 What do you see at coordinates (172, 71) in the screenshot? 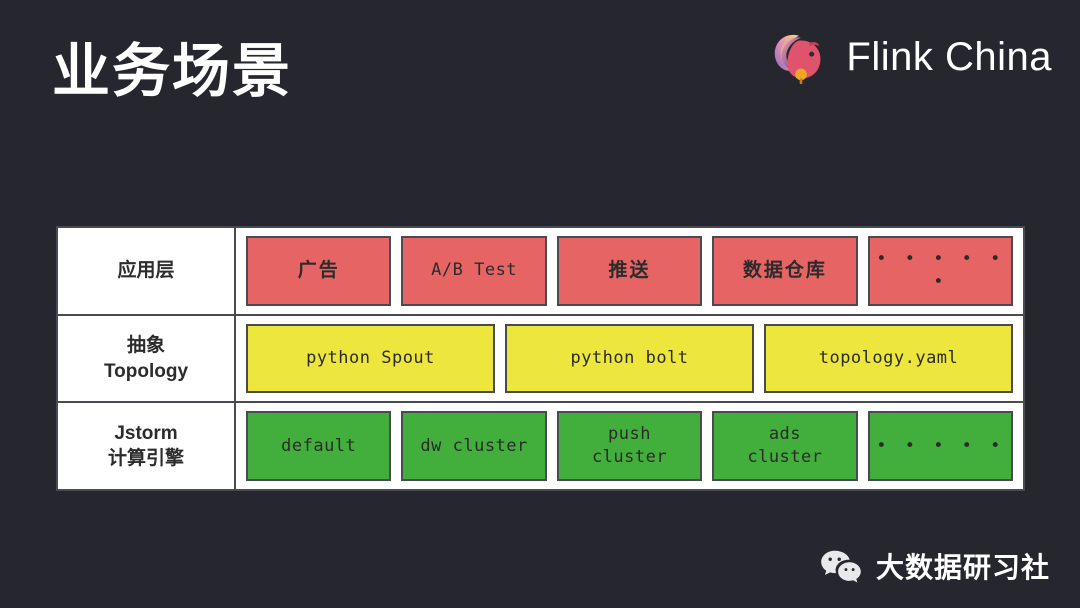
I see `page-title: 业务场景` at bounding box center [172, 71].